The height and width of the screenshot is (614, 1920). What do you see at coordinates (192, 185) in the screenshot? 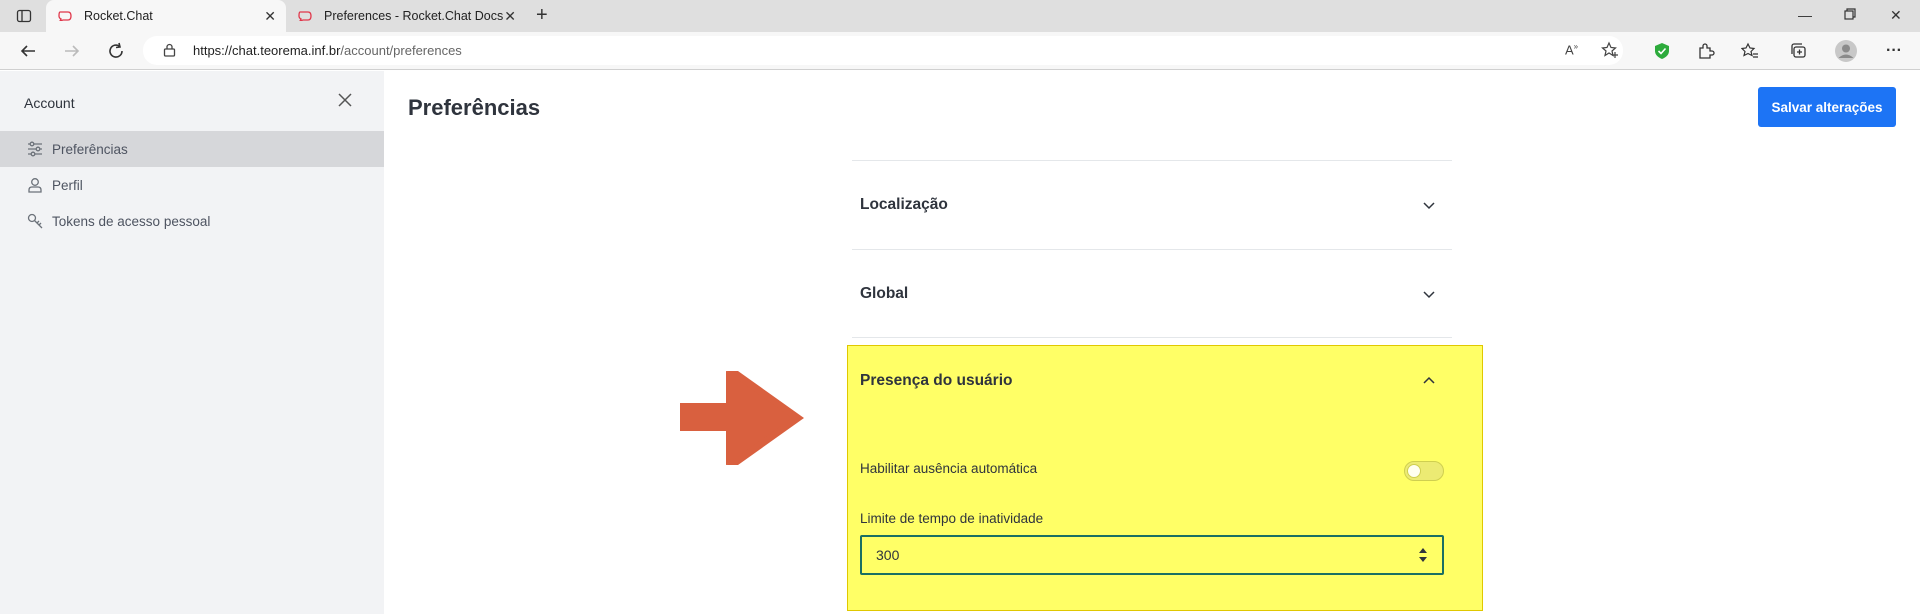
I see `sidebar-item-perfil: Perfil` at bounding box center [192, 185].